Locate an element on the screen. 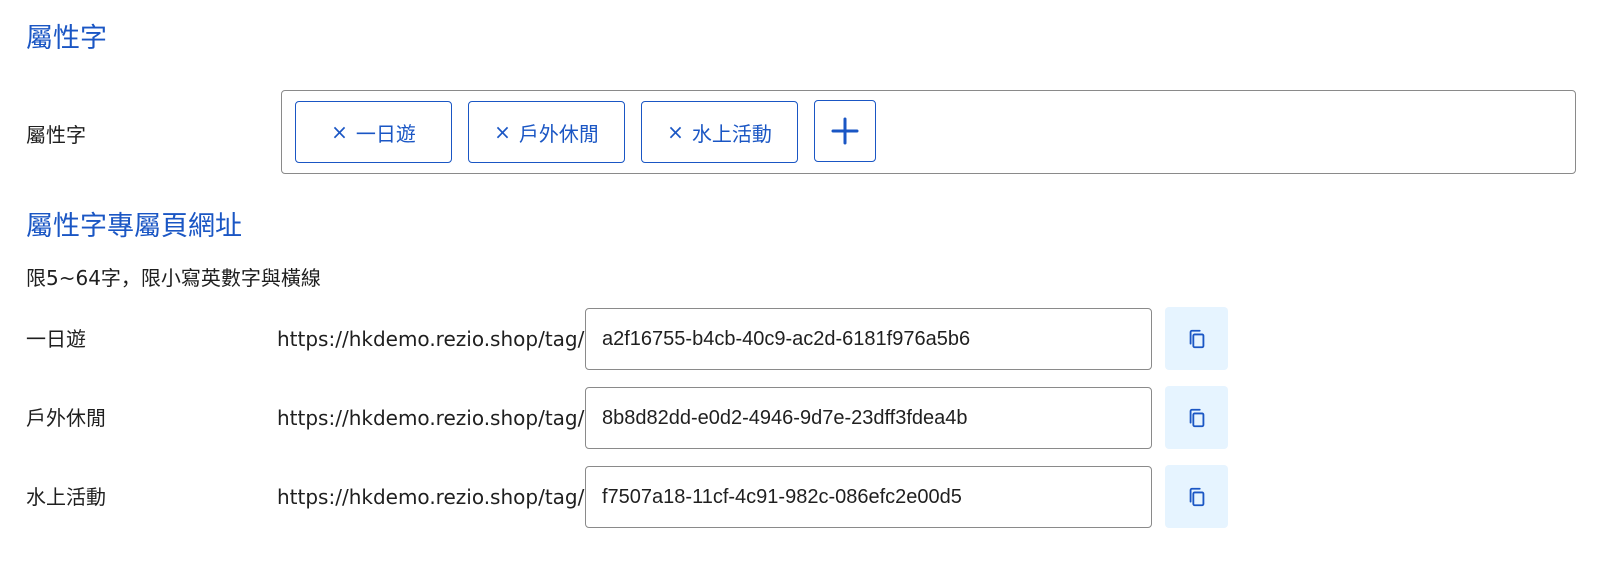 Image resolution: width=1600 pixels, height=564 pixels. url-hint-text: 限5~64字，限小寫英數字與橫線 is located at coordinates (173, 278).